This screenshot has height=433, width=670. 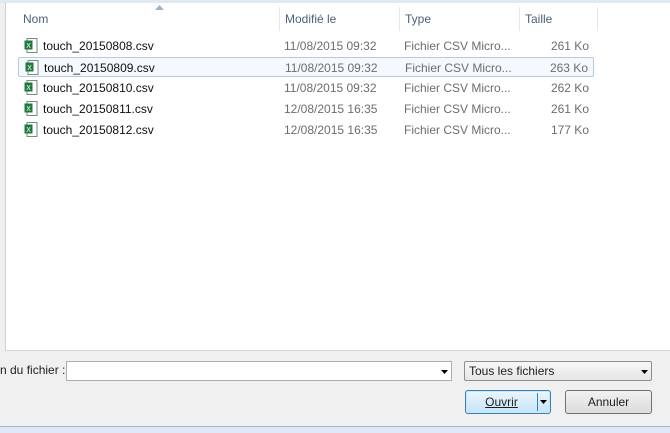 What do you see at coordinates (98, 46) in the screenshot?
I see `file-name: touch_20150808.csv` at bounding box center [98, 46].